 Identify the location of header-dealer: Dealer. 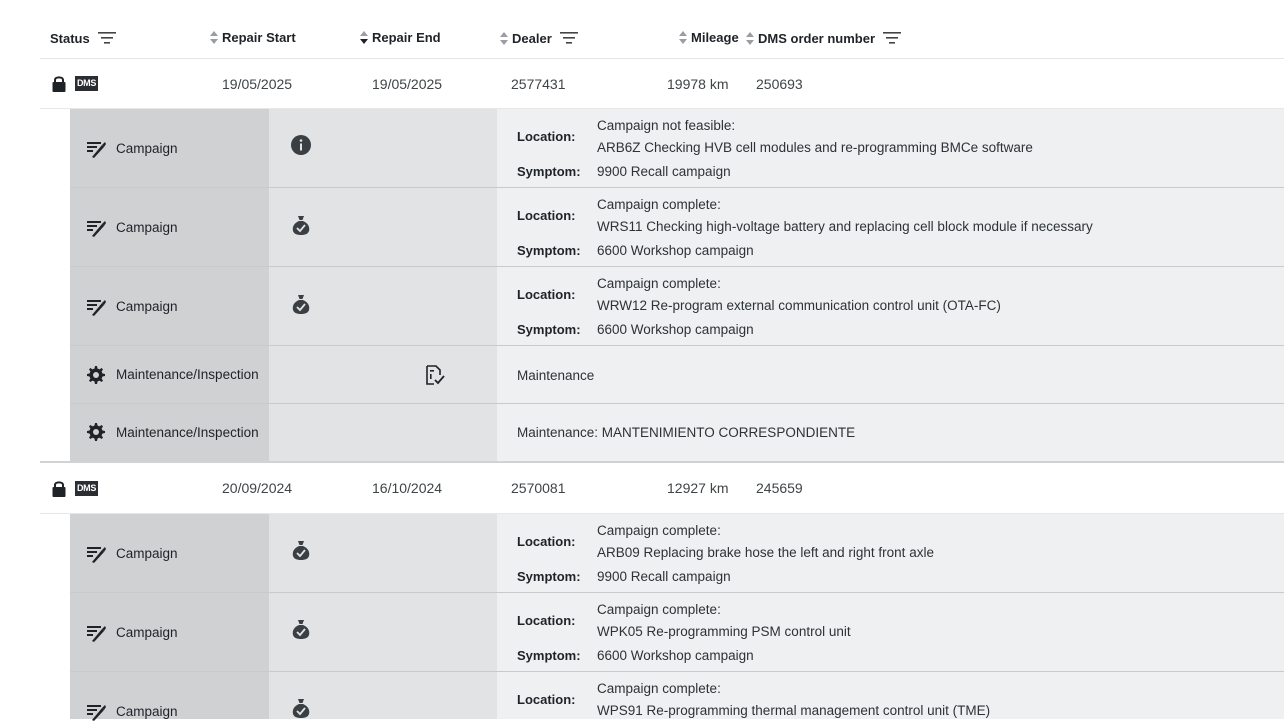
(540, 38).